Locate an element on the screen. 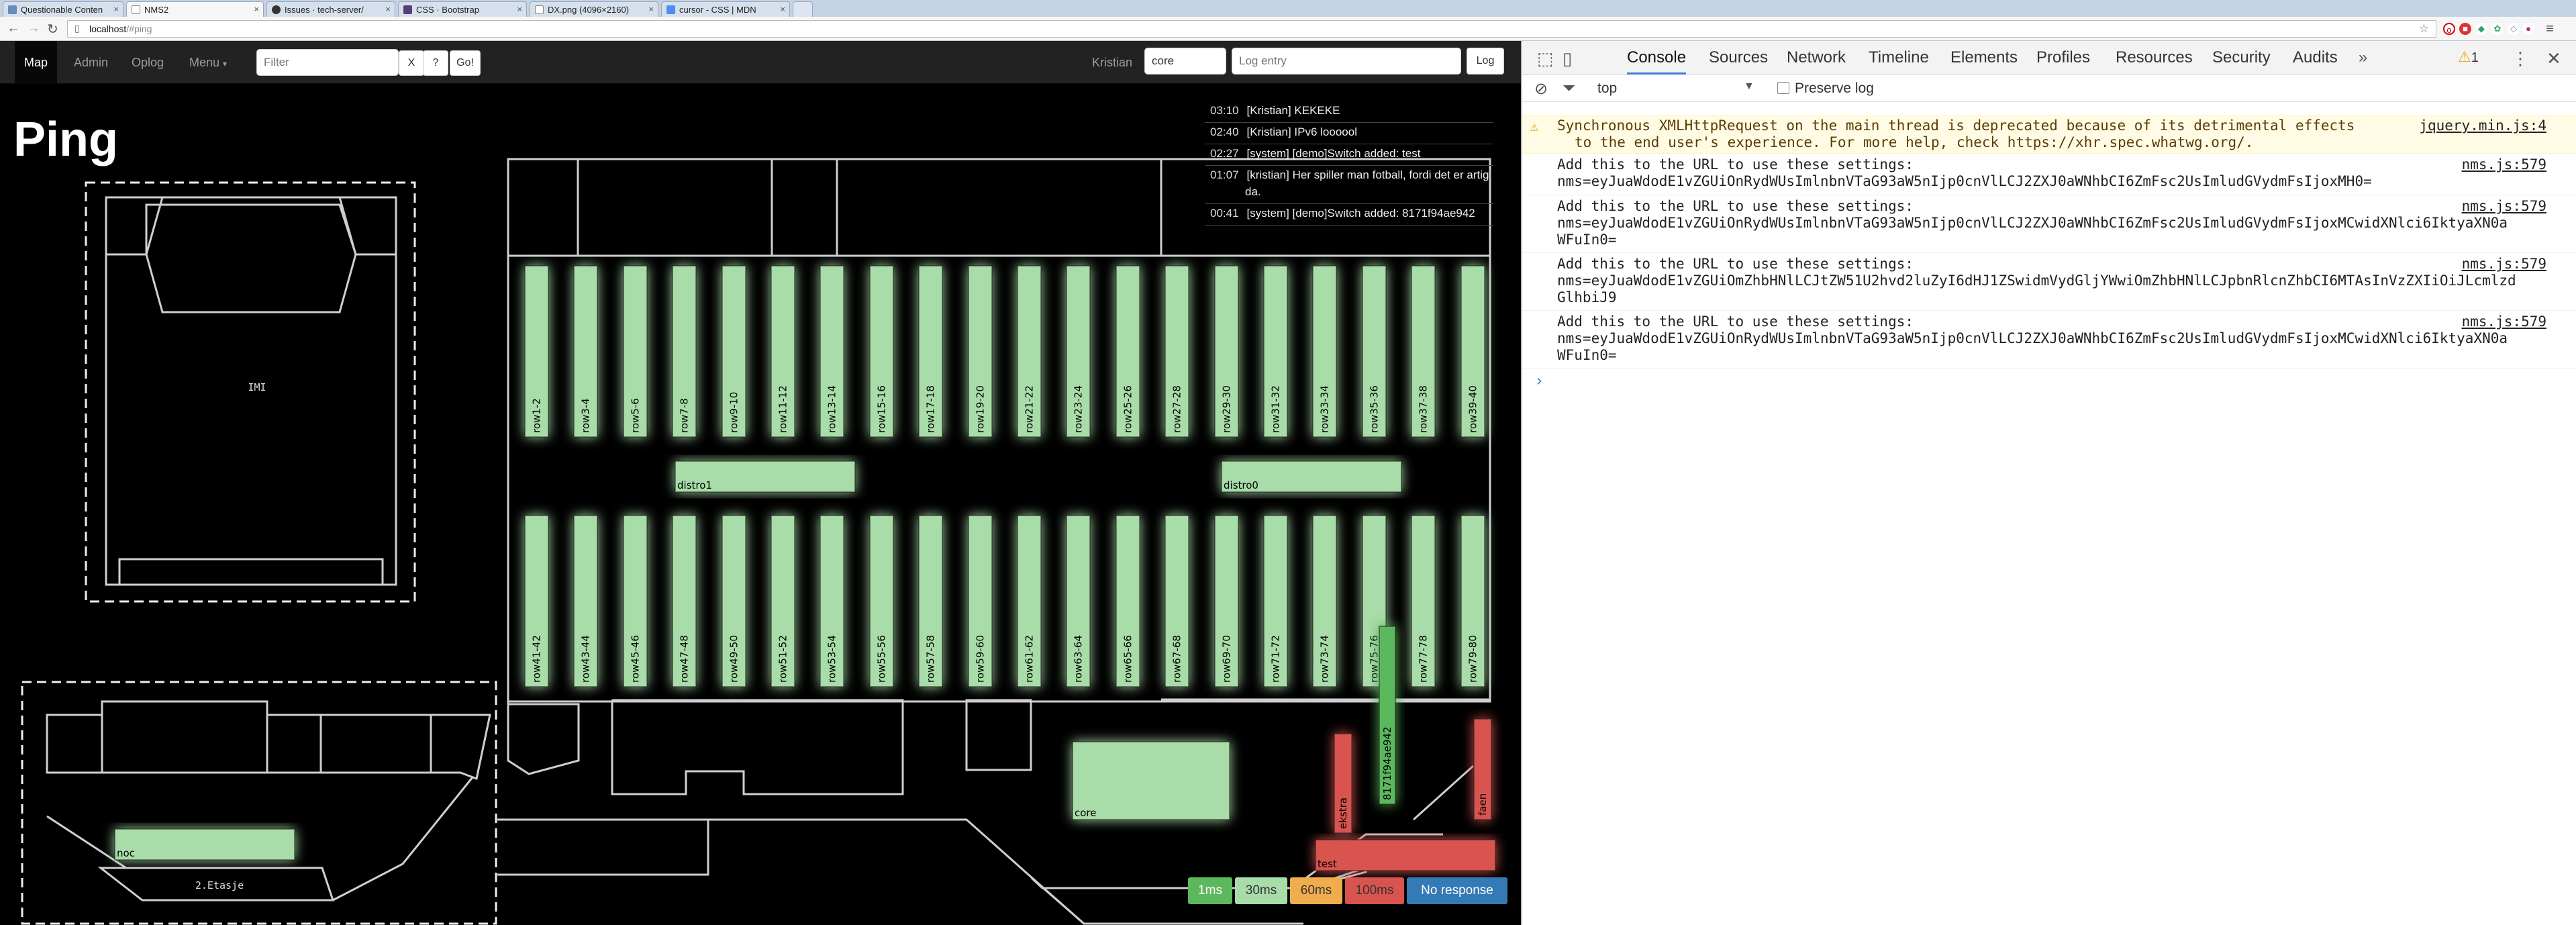  switch-noc-box is located at coordinates (204, 845).